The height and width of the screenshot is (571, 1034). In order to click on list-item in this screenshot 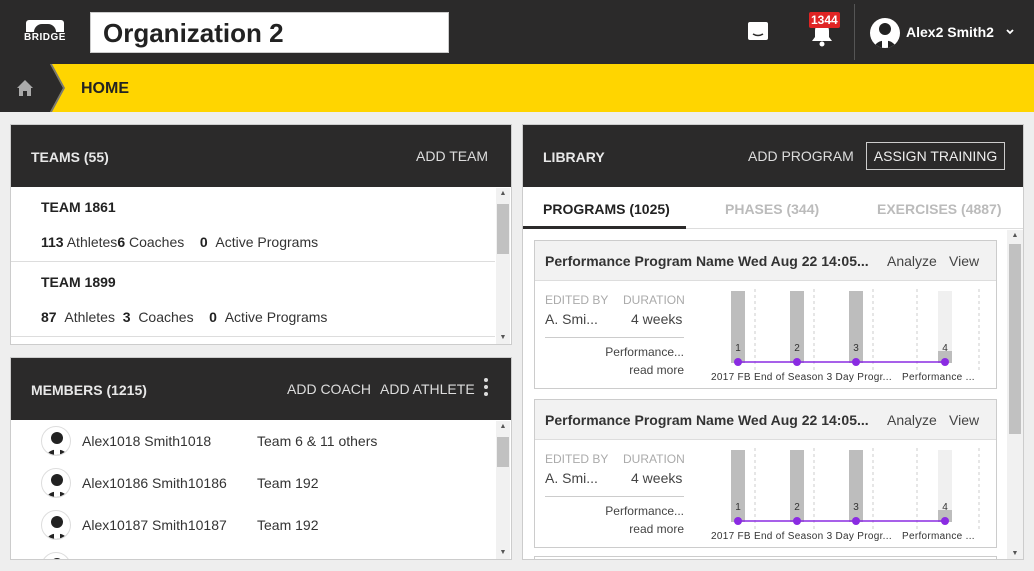, I will do `click(264, 555)`.